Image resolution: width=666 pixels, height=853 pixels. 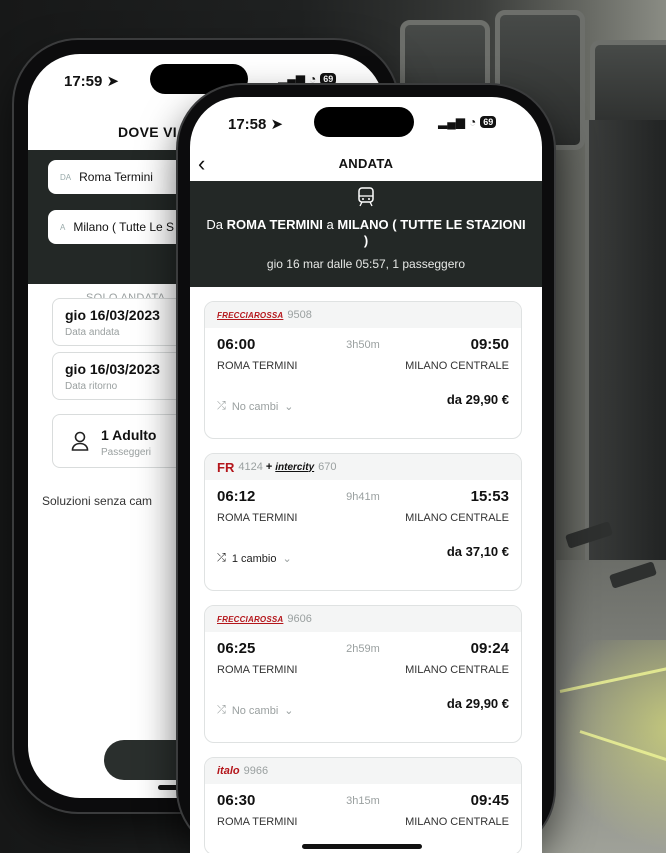 What do you see at coordinates (363, 771) in the screenshot?
I see `train-operator: italo 9966` at bounding box center [363, 771].